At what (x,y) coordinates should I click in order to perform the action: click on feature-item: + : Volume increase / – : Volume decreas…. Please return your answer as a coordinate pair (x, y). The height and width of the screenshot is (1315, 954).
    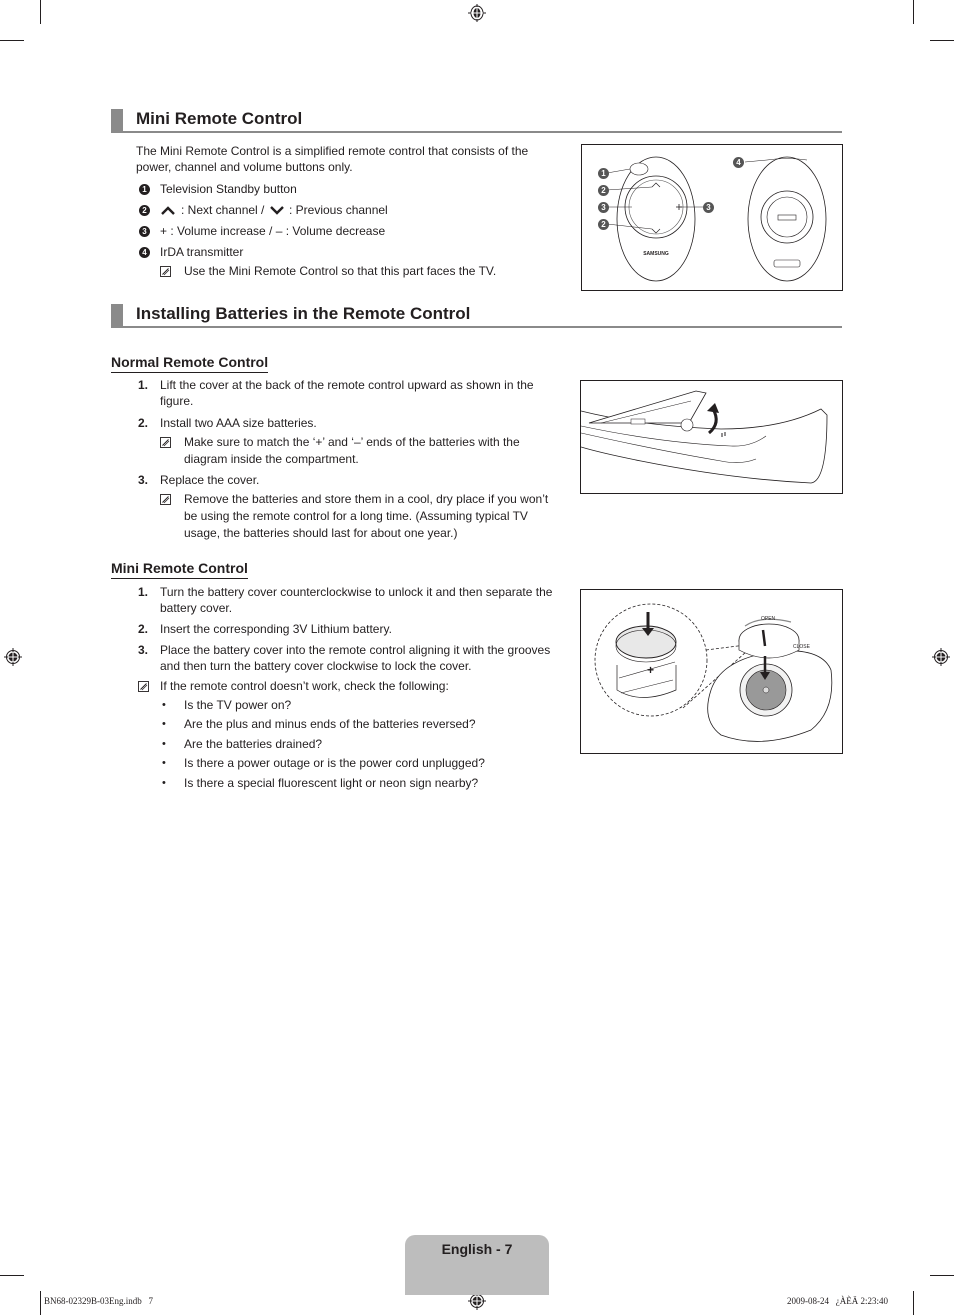
    Looking at the image, I should click on (273, 231).